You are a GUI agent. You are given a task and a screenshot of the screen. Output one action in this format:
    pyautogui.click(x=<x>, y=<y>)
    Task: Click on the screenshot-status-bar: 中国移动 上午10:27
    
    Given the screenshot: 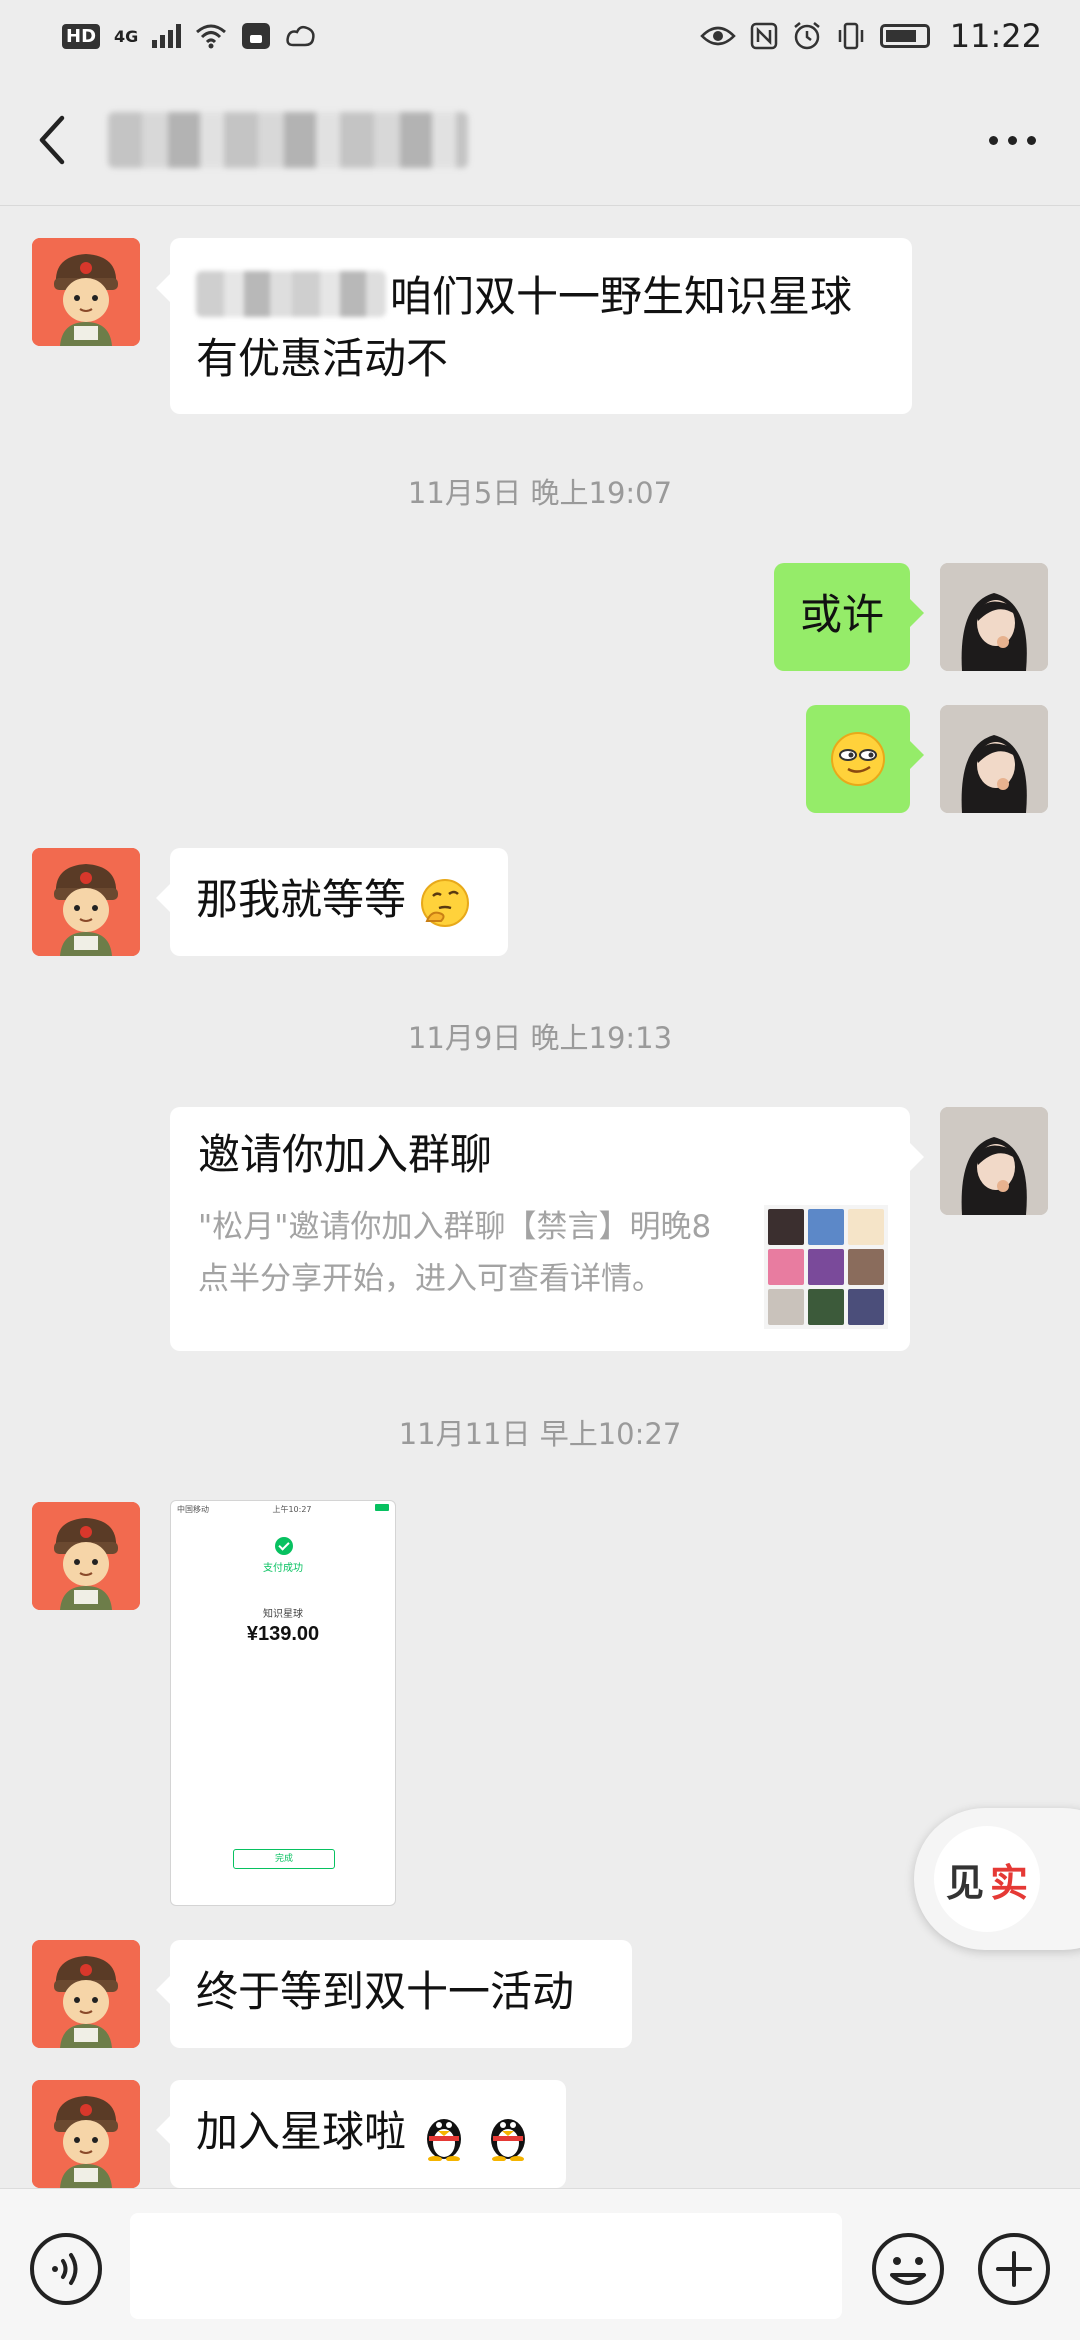 What is the action you would take?
    pyautogui.click(x=283, y=1509)
    